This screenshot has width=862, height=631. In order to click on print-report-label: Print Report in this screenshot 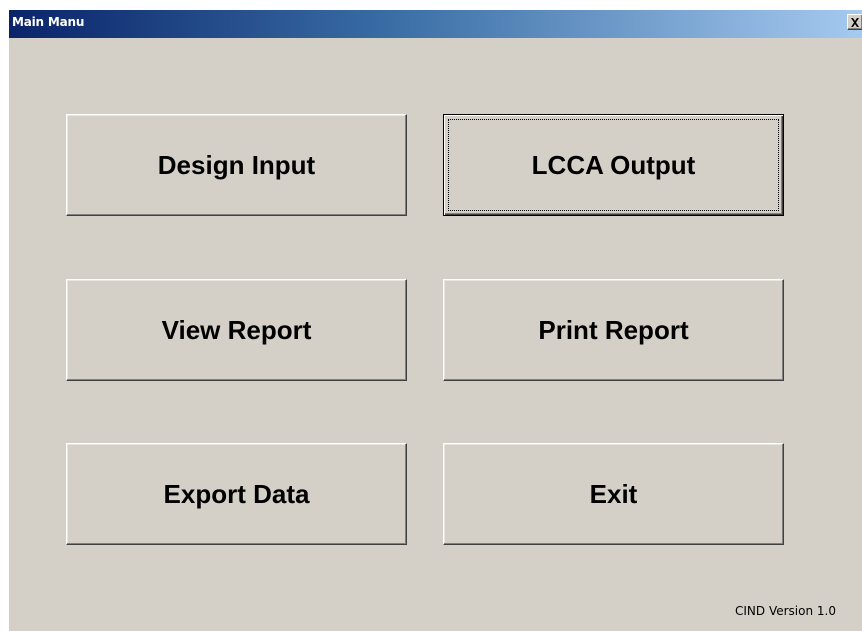, I will do `click(613, 329)`.